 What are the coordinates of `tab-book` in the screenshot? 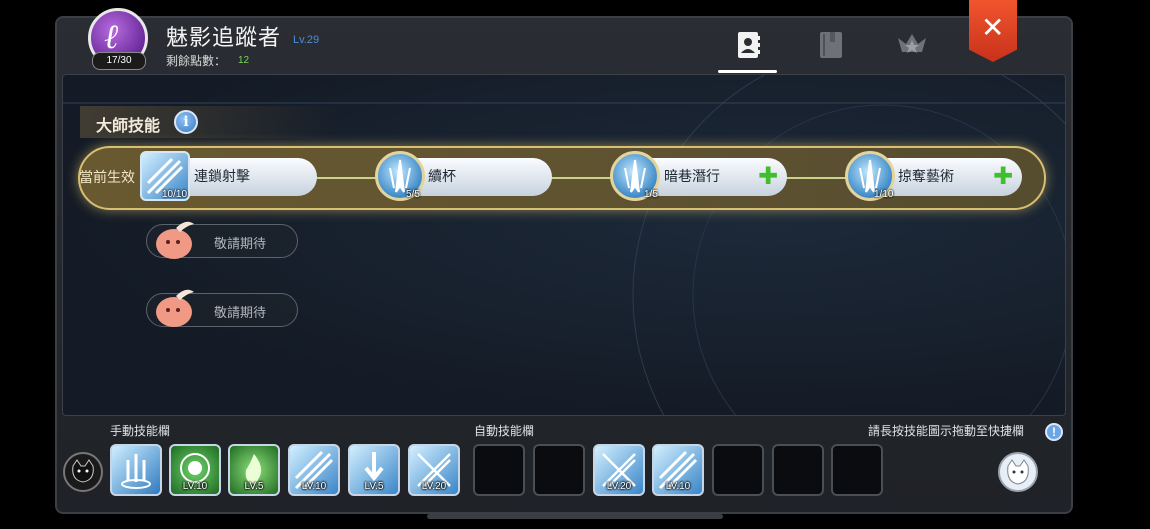 It's located at (831, 45).